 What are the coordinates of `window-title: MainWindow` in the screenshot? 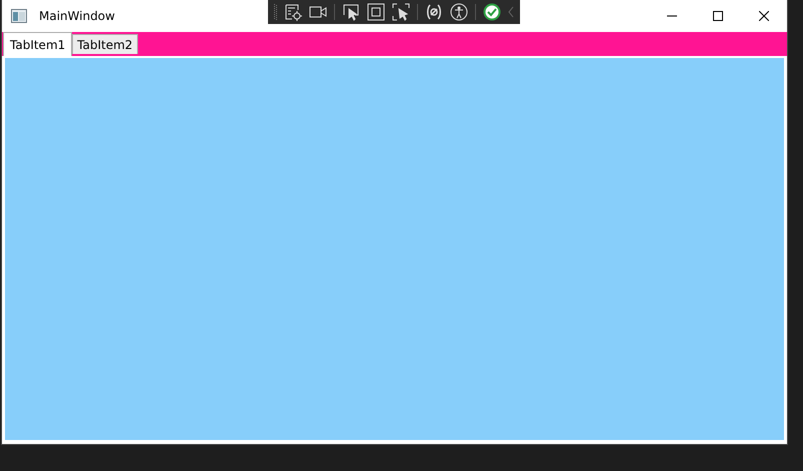 It's located at (77, 16).